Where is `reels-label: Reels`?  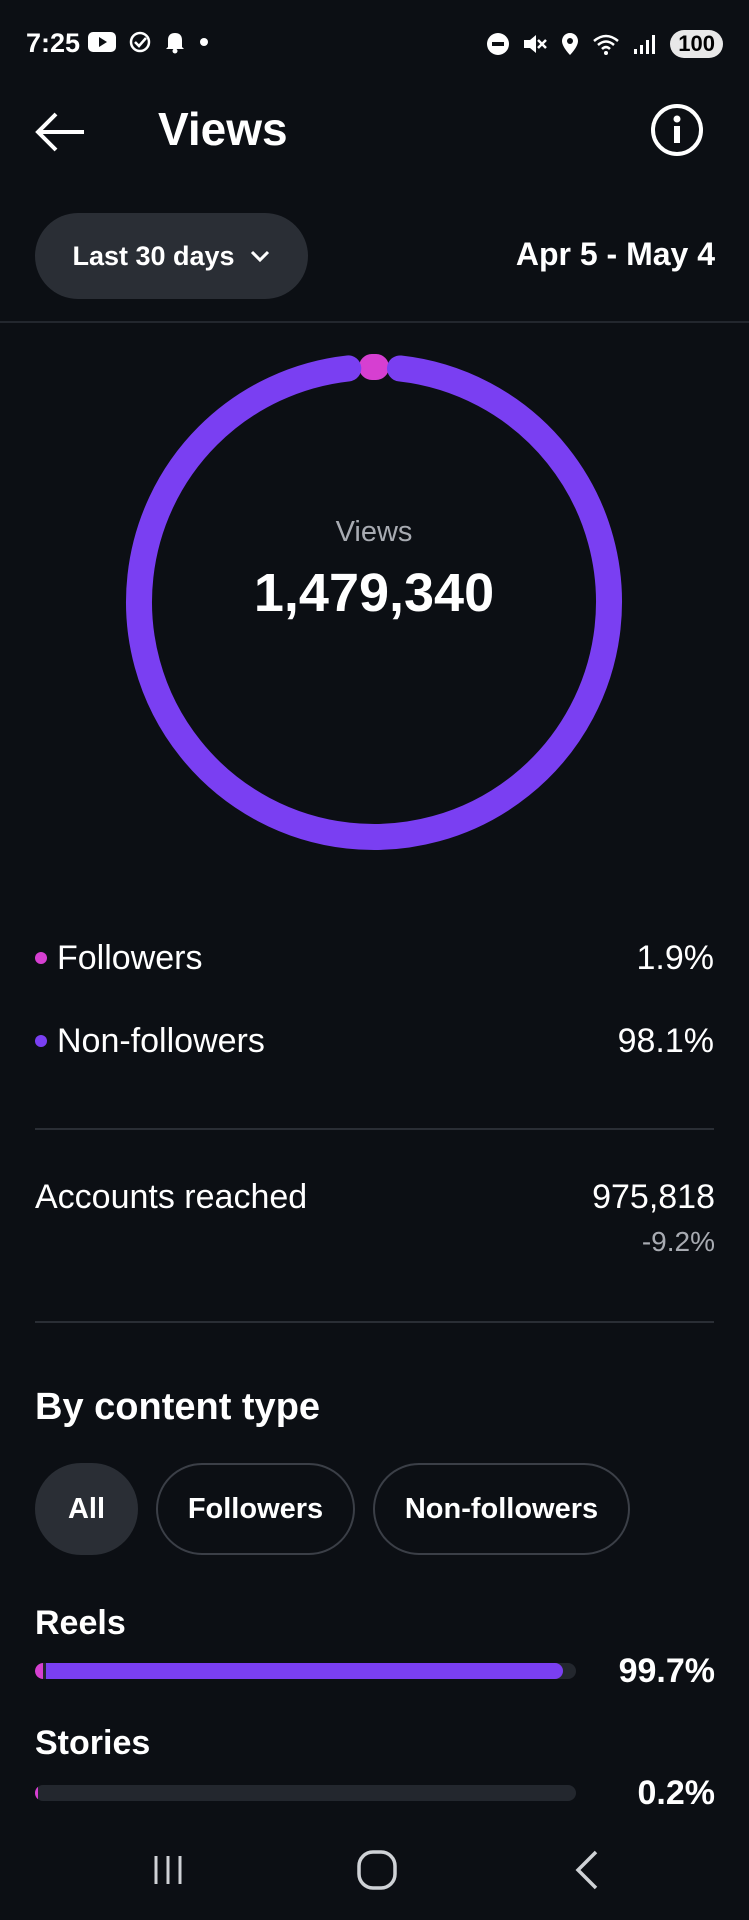
reels-label: Reels is located at coordinates (80, 1623).